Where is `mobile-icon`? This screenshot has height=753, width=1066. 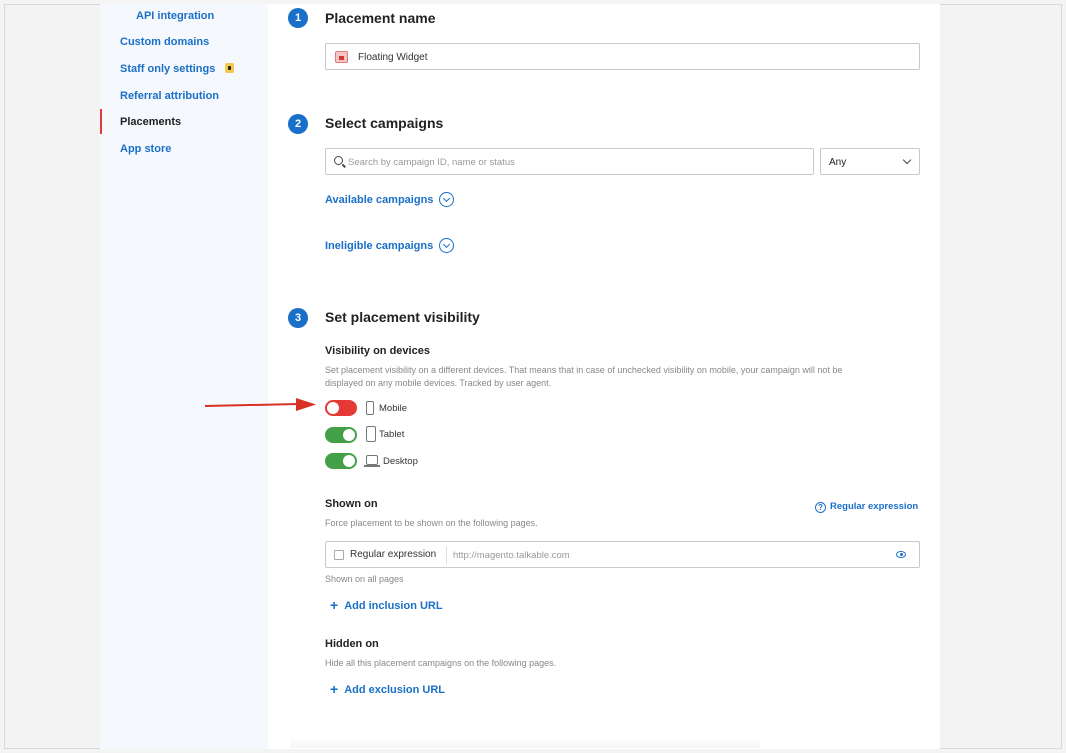 mobile-icon is located at coordinates (370, 408).